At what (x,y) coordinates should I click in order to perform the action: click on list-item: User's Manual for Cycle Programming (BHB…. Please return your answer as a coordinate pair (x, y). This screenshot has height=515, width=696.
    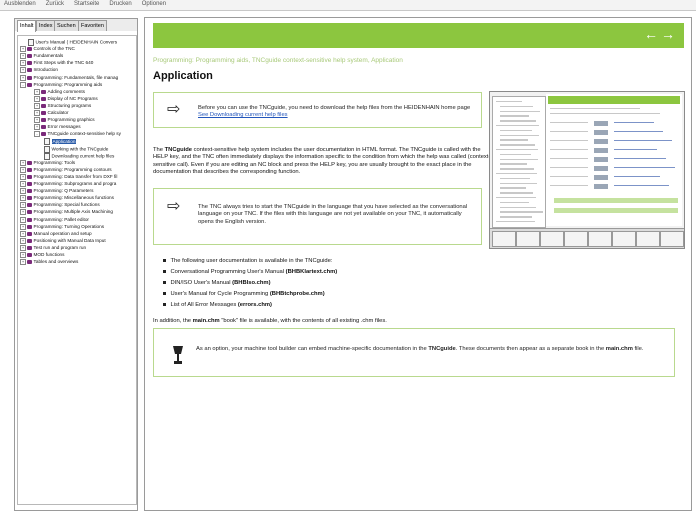
    Looking at the image, I should click on (244, 294).